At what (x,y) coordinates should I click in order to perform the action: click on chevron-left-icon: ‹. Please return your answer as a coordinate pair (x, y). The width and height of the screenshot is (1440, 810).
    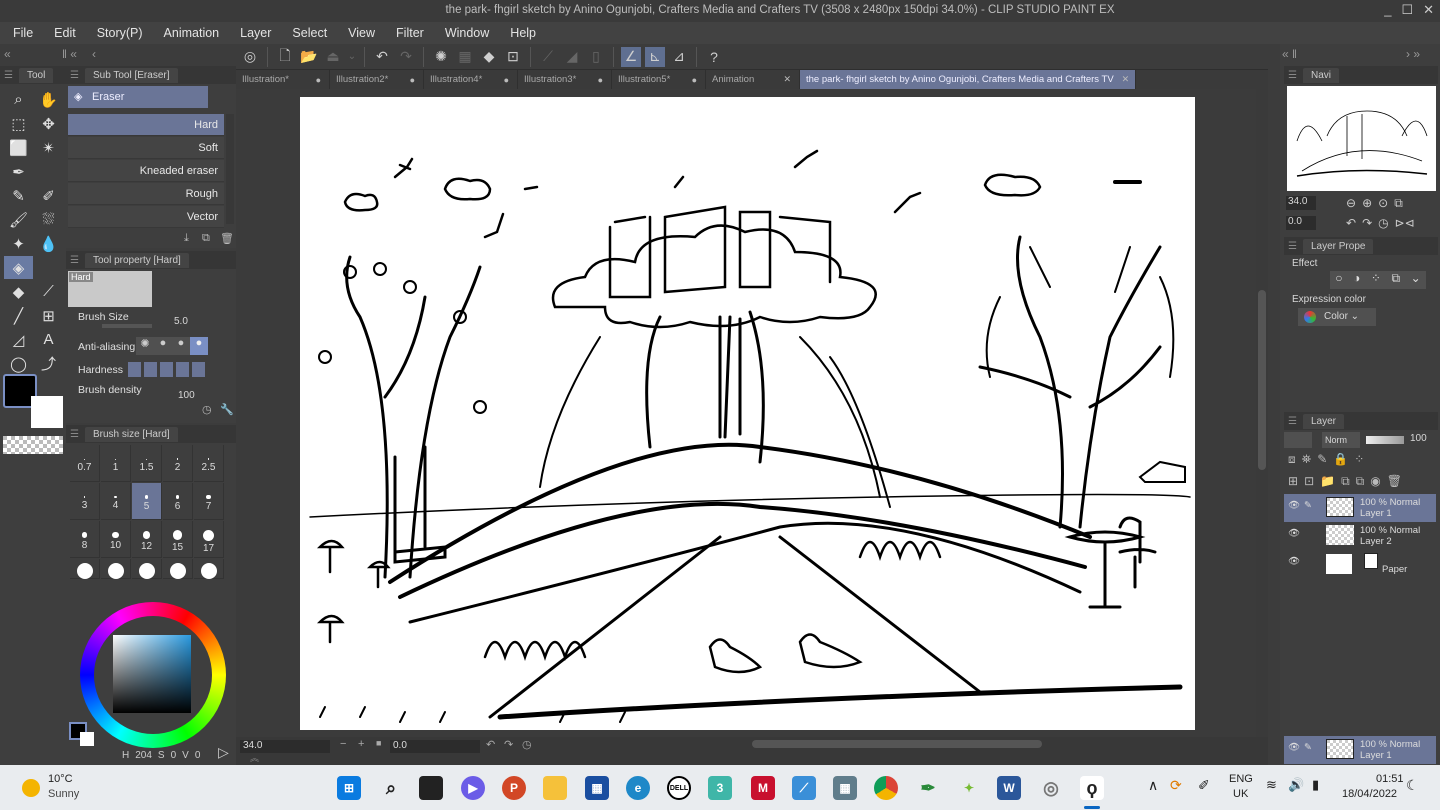
    Looking at the image, I should click on (94, 54).